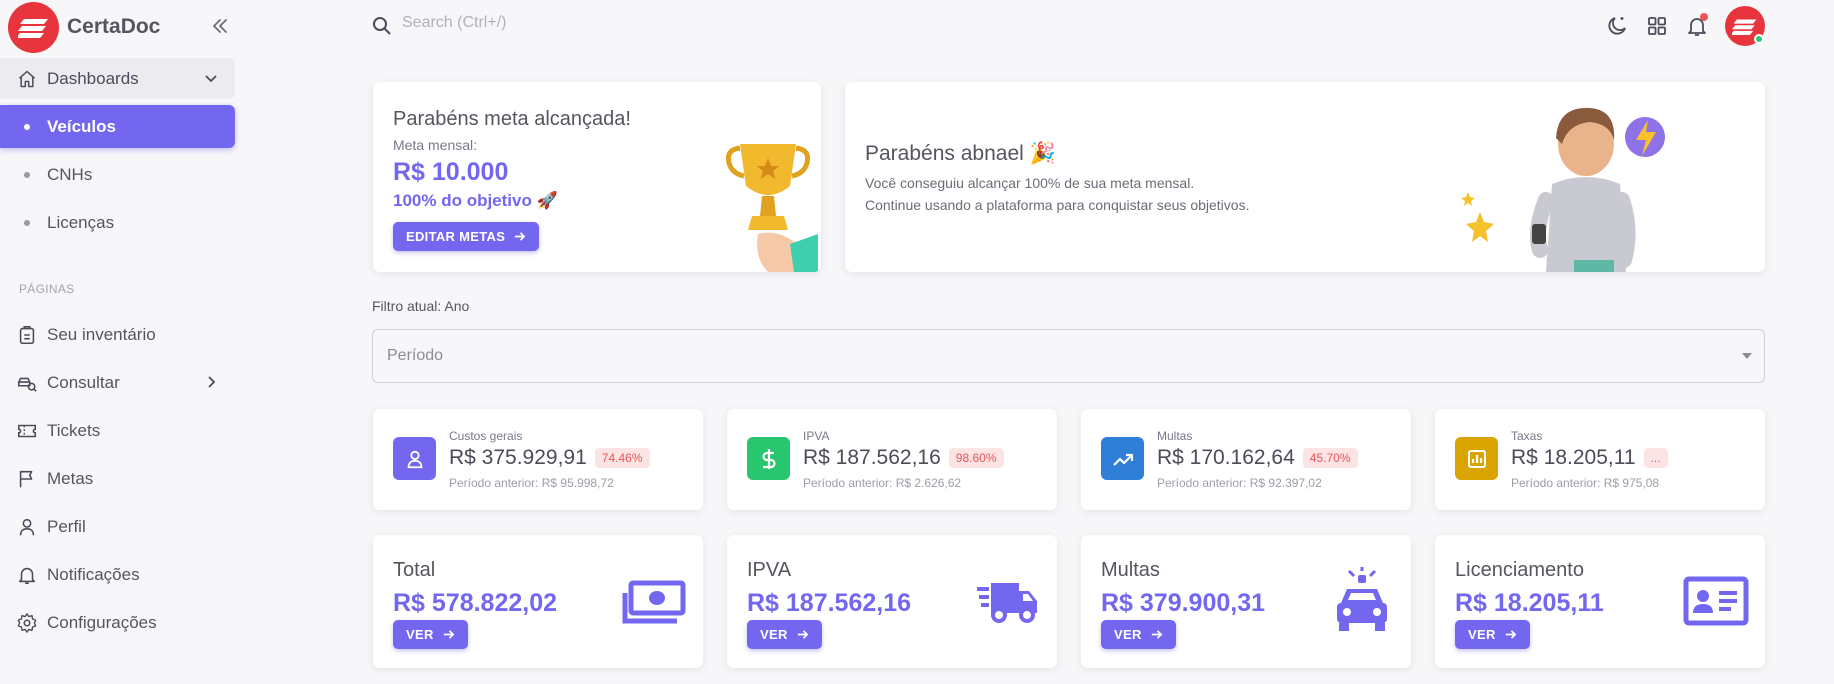  I want to click on sidebar-item-notificacoes: Notificações, so click(117, 575).